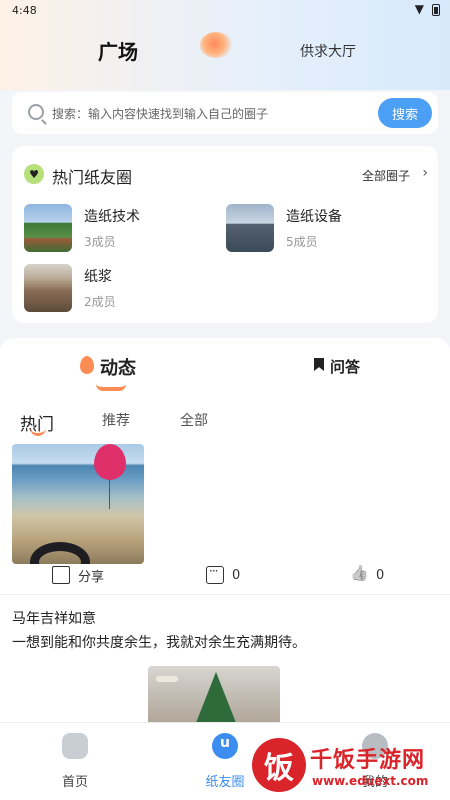 The height and width of the screenshot is (800, 450). I want to click on circle-name: 造纸技术, so click(112, 217).